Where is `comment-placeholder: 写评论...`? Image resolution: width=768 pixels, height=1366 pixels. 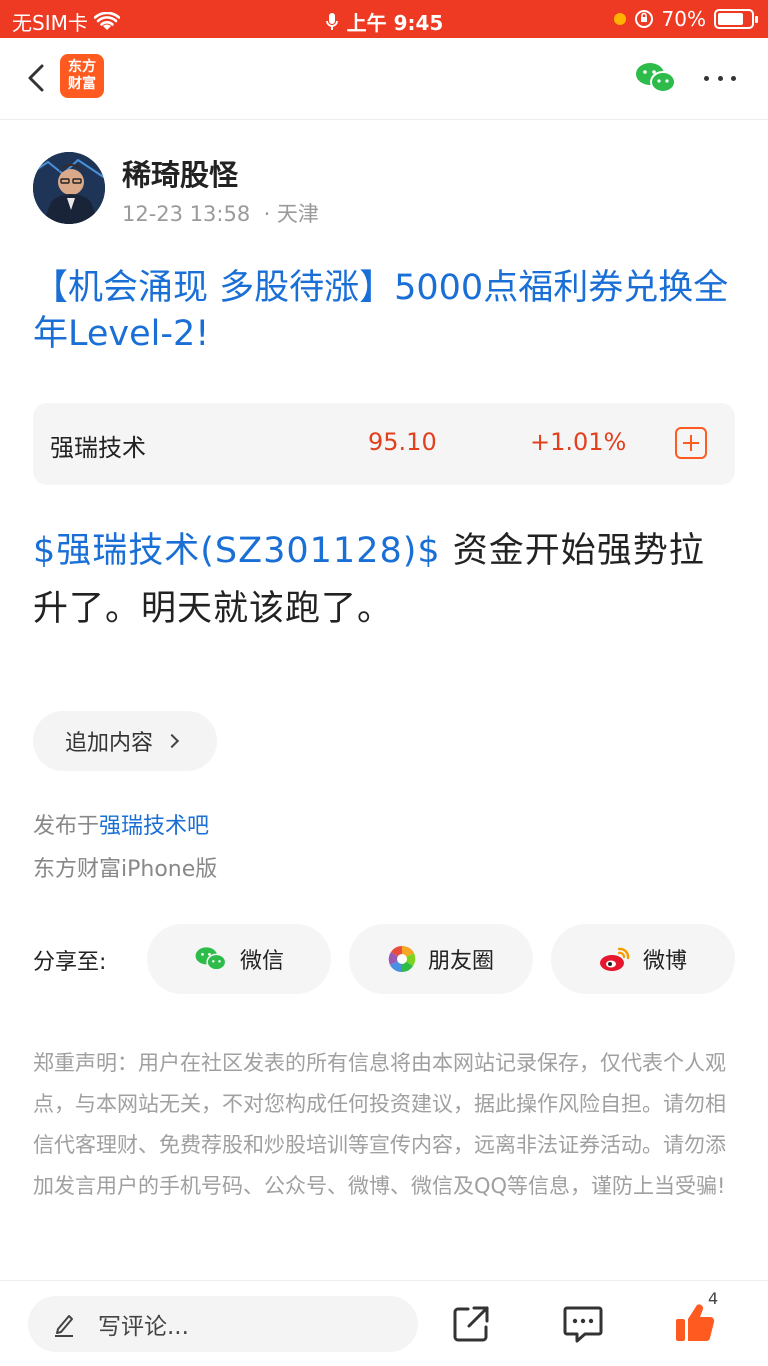 comment-placeholder: 写评论... is located at coordinates (143, 1327).